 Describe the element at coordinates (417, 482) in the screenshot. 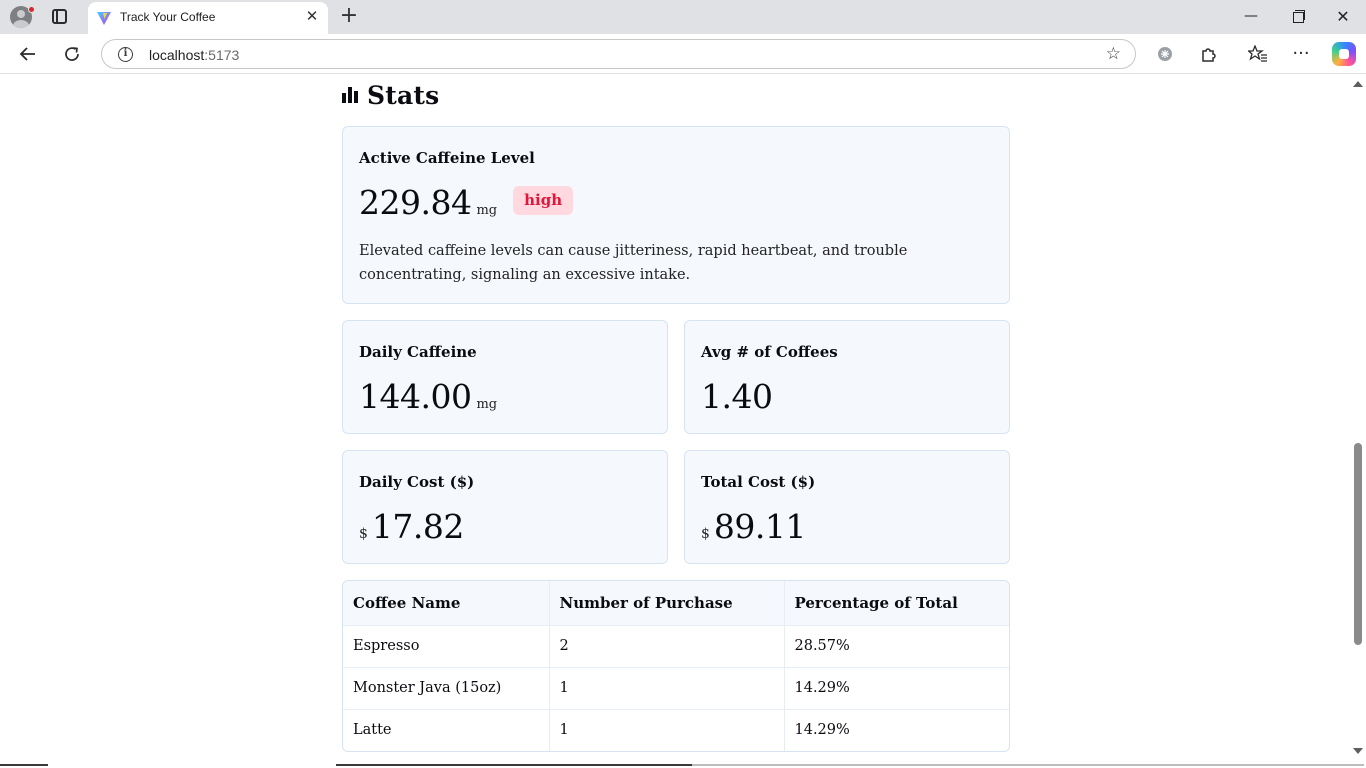

I see `card-title: Daily Cost ($)` at that location.